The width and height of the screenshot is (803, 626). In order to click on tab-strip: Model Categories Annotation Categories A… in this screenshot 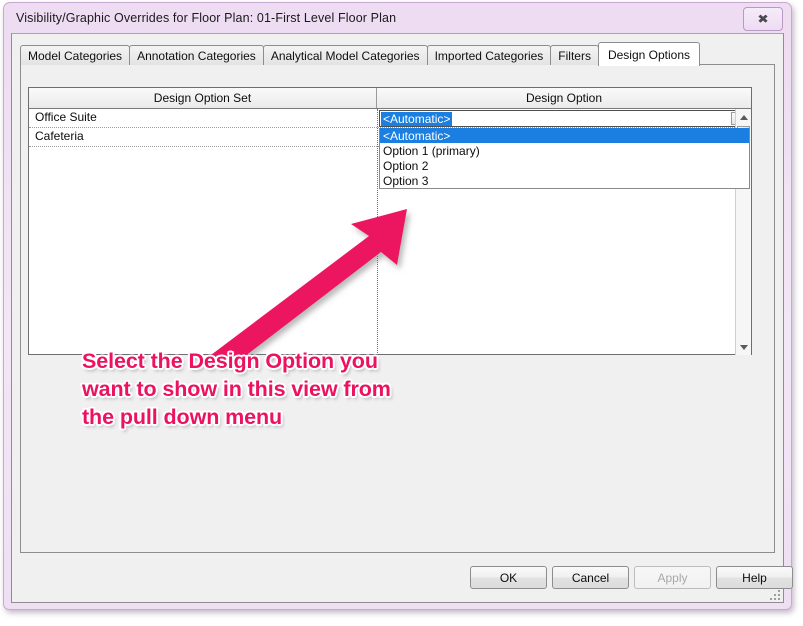, I will do `click(360, 54)`.